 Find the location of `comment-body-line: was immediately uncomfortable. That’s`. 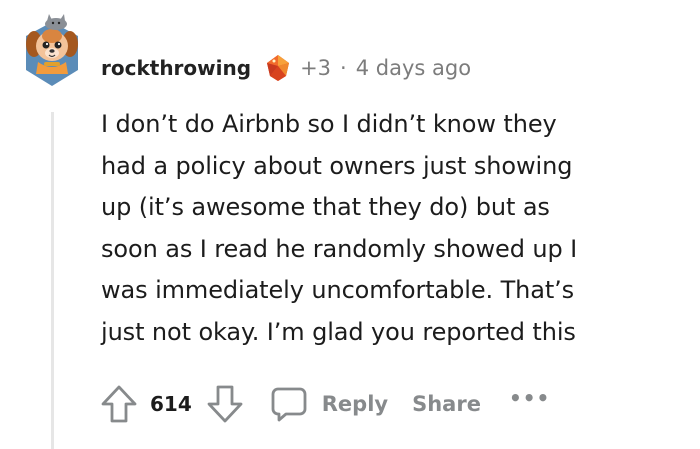

comment-body-line: was immediately uncomfortable. That’s is located at coordinates (338, 290).